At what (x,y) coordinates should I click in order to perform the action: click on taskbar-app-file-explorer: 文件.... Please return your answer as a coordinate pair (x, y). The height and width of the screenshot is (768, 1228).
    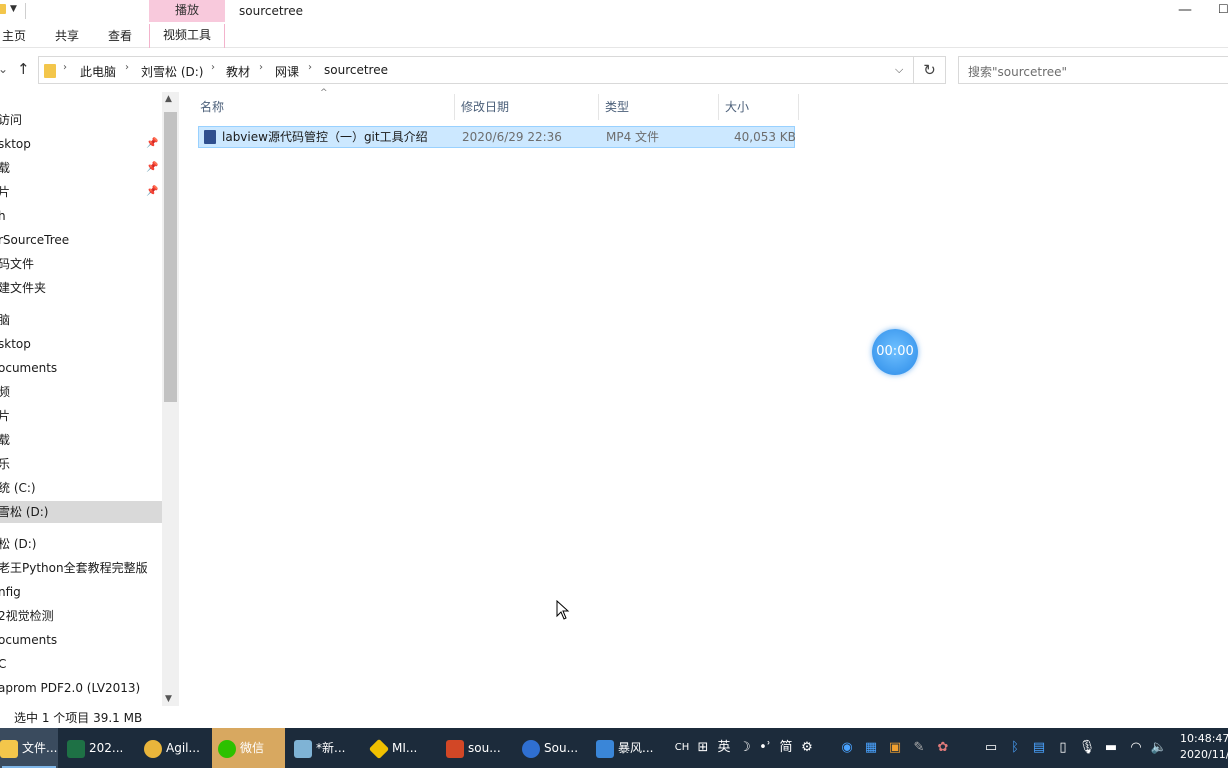
    Looking at the image, I should click on (29, 748).